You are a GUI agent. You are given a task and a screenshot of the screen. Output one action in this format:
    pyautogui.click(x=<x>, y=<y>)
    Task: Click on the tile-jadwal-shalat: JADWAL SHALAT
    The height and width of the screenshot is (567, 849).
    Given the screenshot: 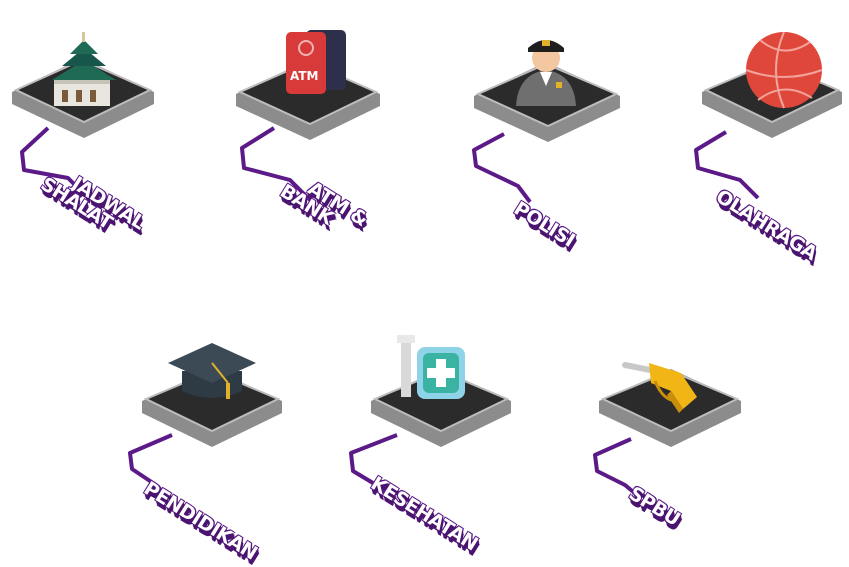 What is the action you would take?
    pyautogui.click(x=88, y=132)
    